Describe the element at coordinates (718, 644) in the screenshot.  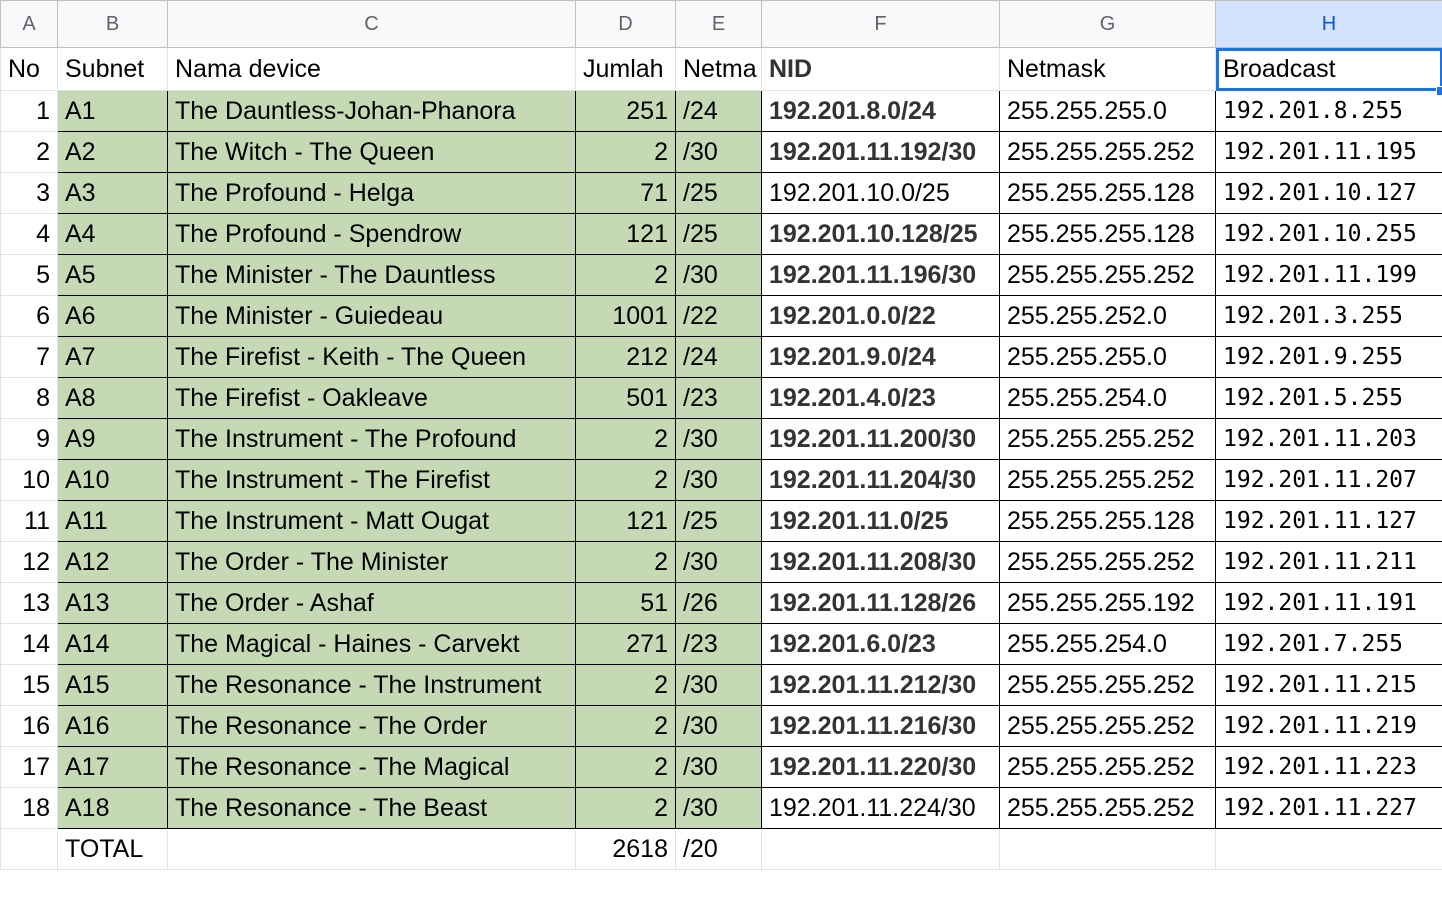
I see `cell-prefix: /23` at that location.